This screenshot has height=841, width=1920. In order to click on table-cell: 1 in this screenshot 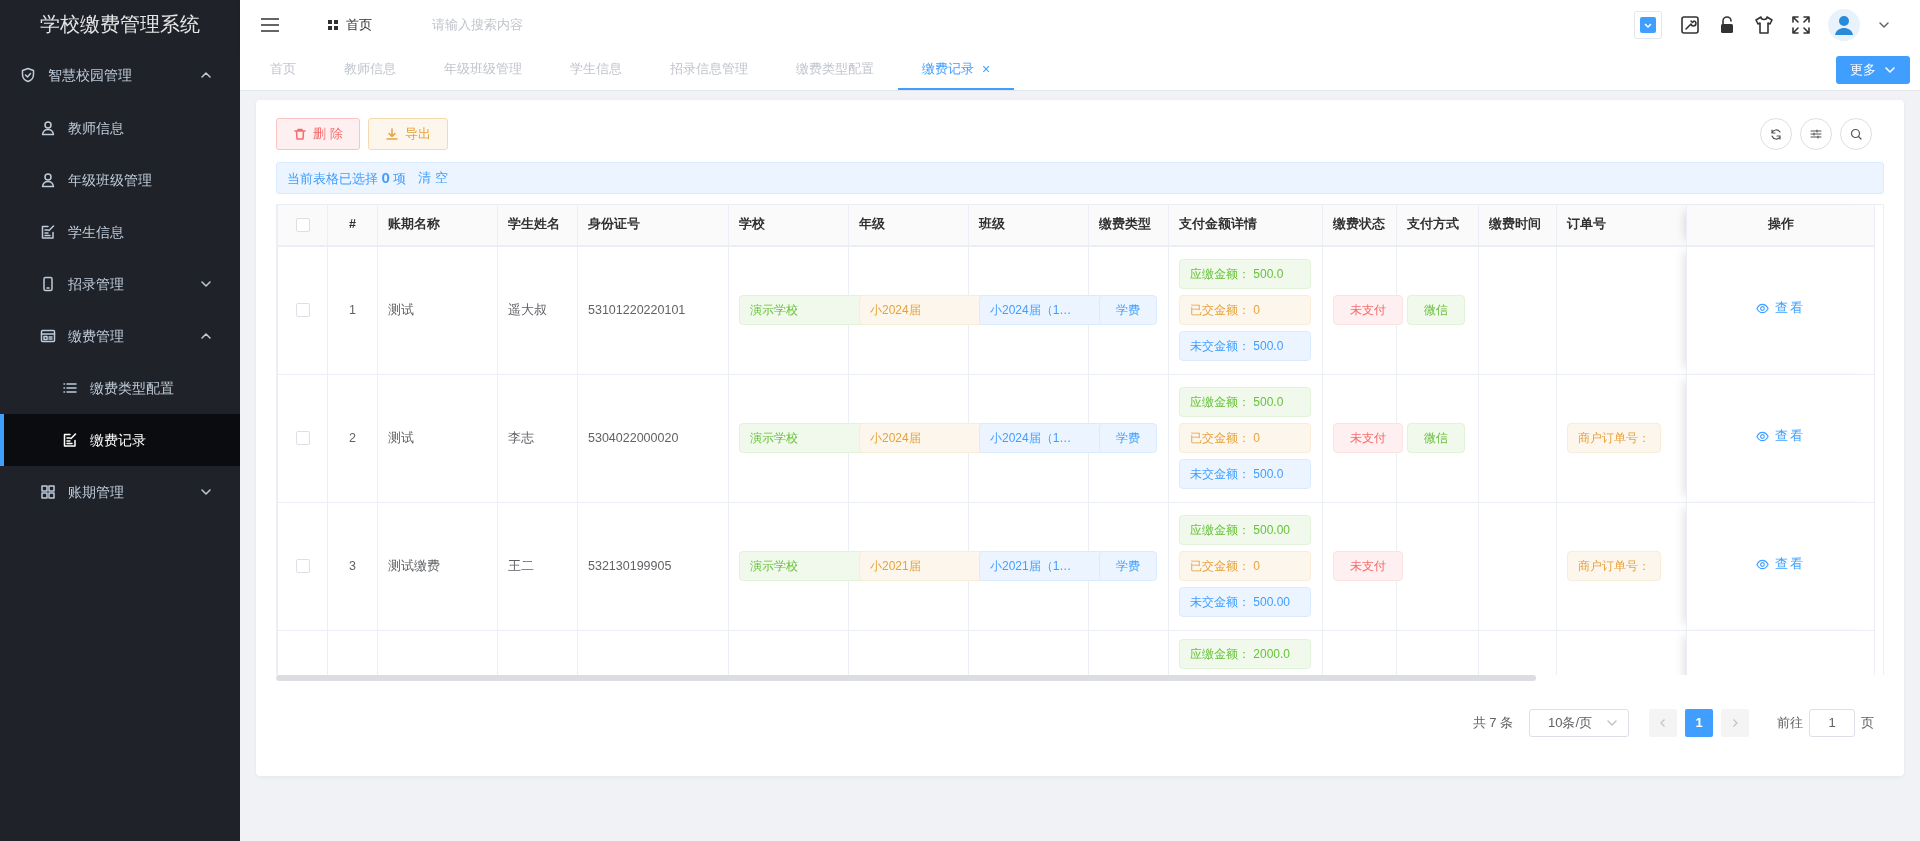, I will do `click(352, 310)`.